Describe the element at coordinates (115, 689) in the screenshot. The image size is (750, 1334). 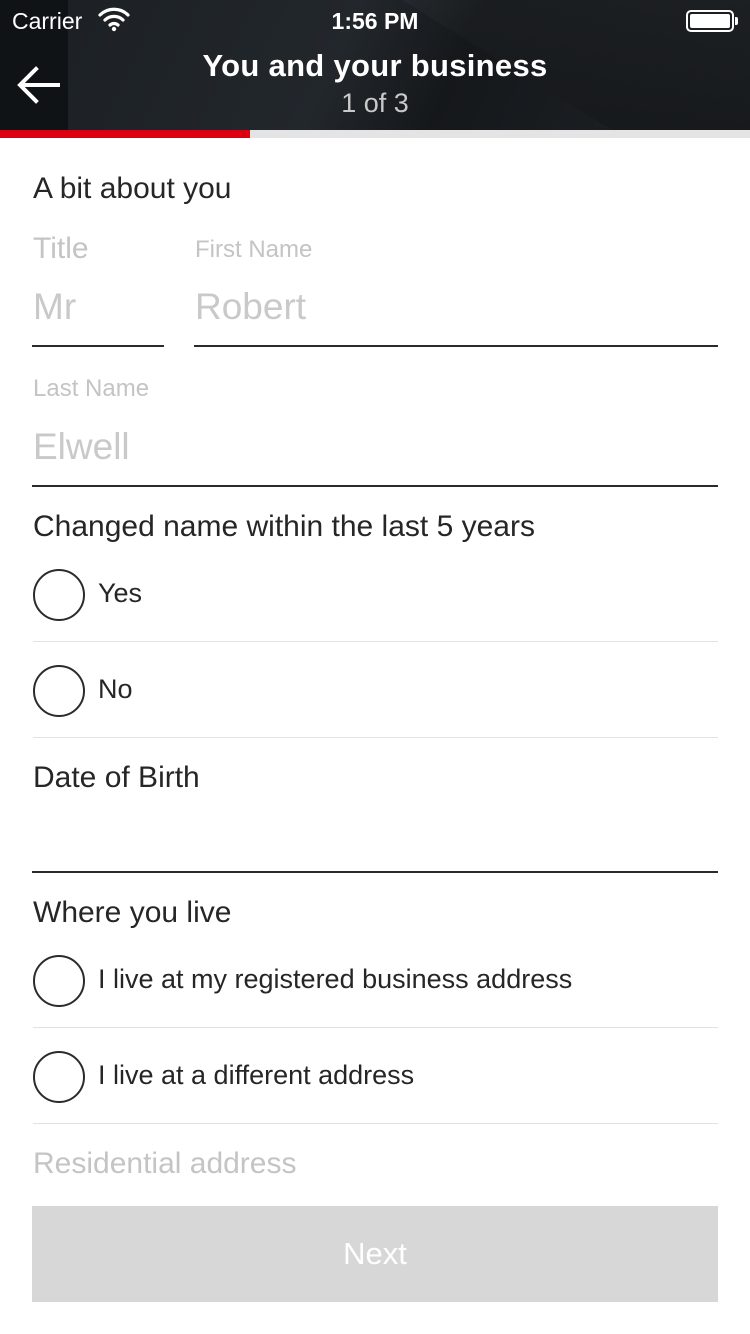
I see `radio-label-no: No` at that location.